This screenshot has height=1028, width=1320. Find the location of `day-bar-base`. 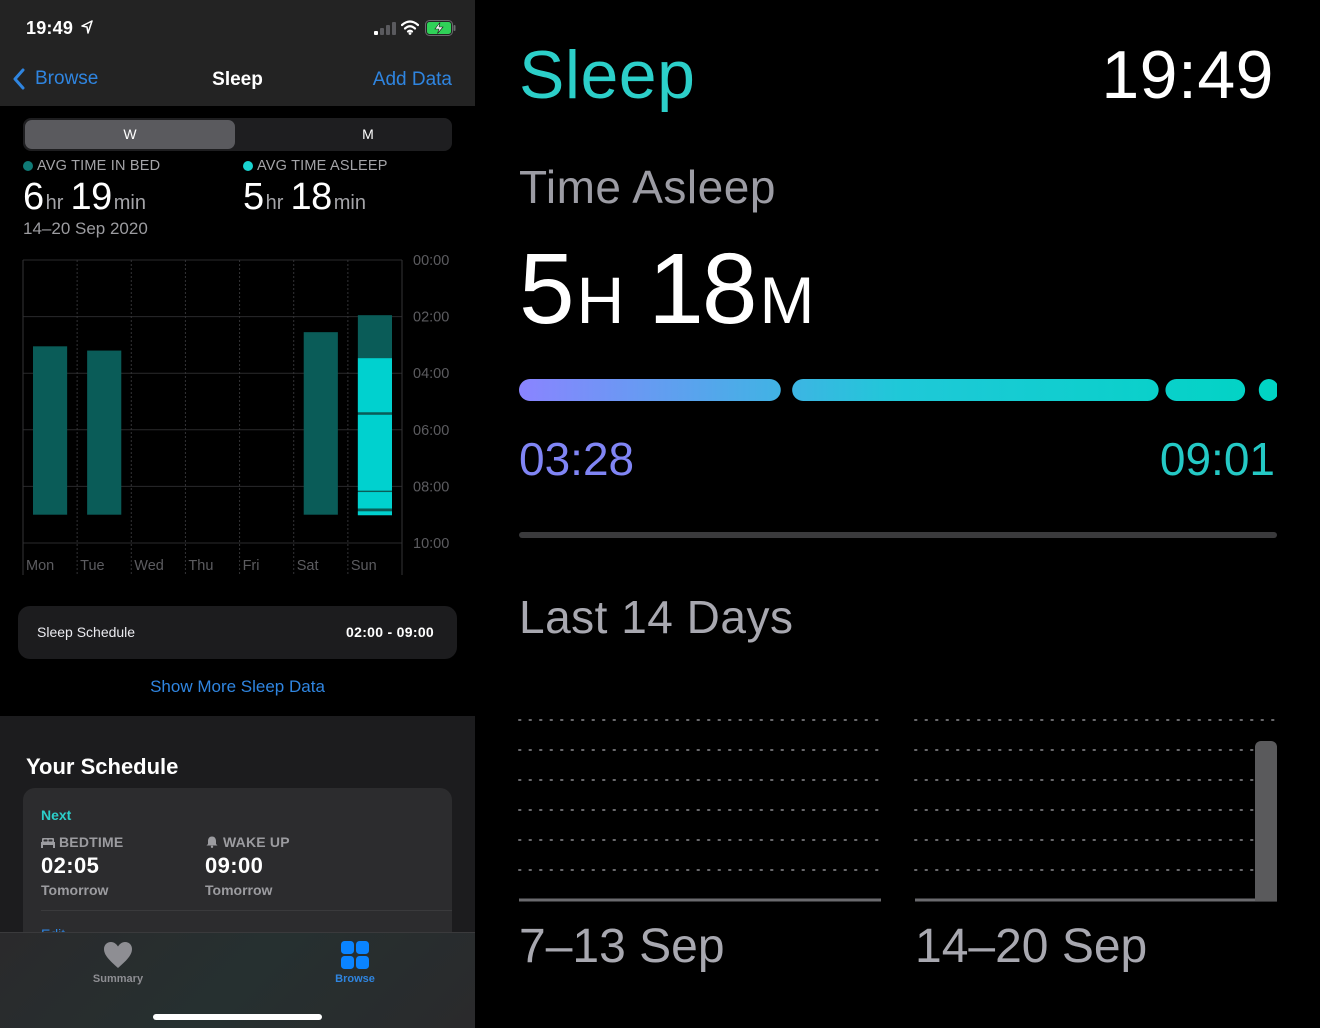

day-bar-base is located at coordinates (1266, 896).